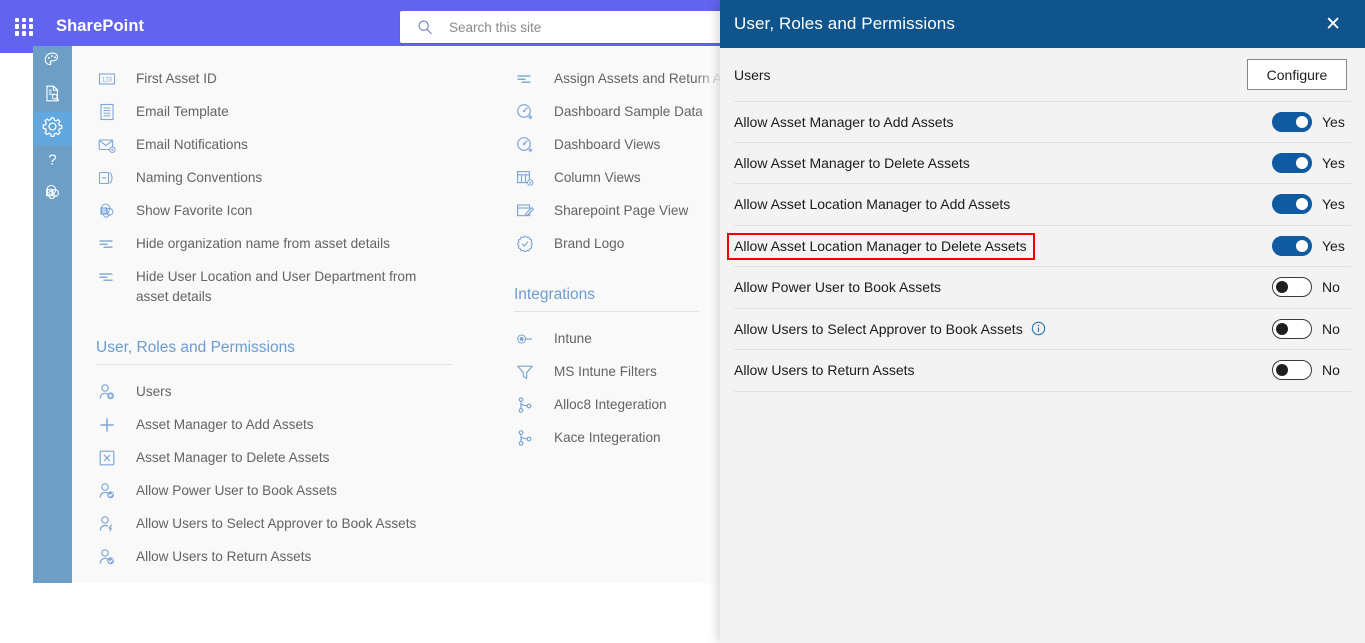  I want to click on settings-item-label: First Asset ID, so click(176, 78).